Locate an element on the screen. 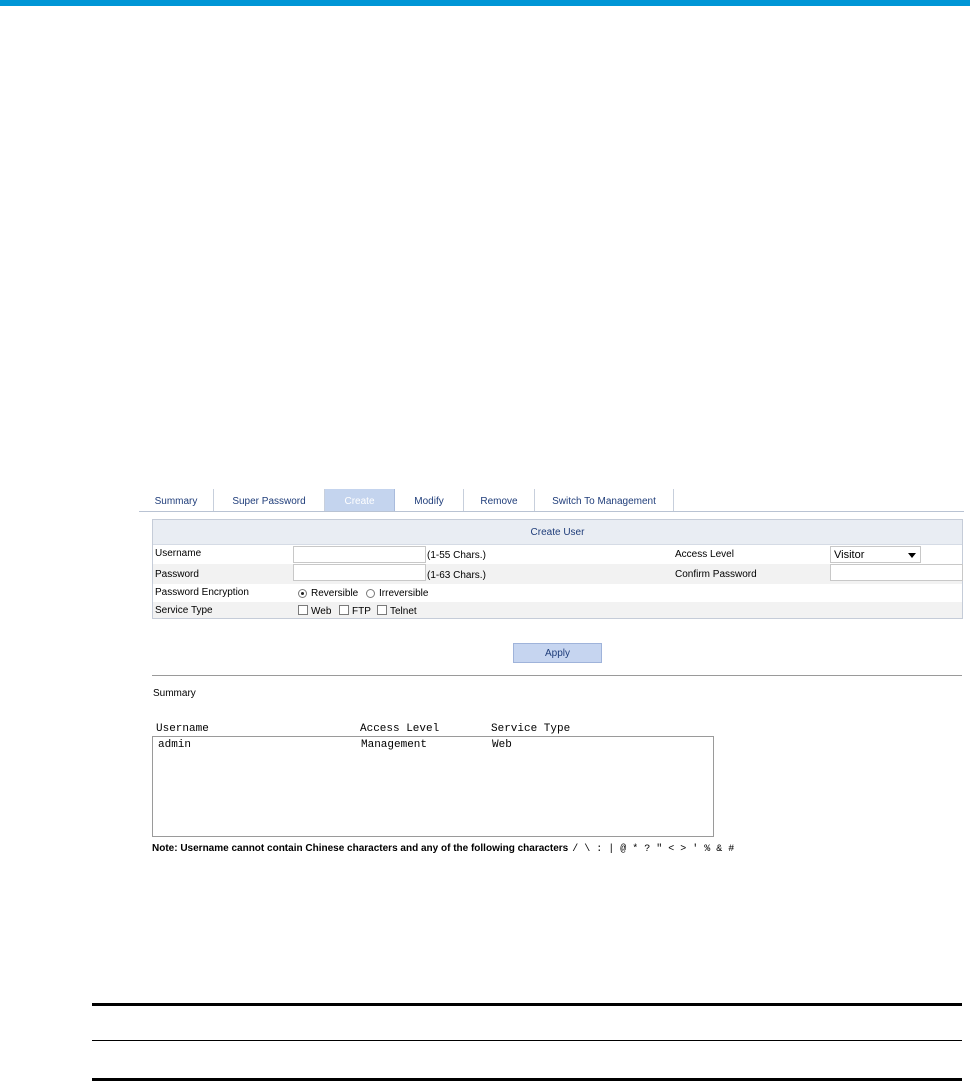 Image resolution: width=970 pixels, height=1084 pixels. panel-title: Create User is located at coordinates (557, 532).